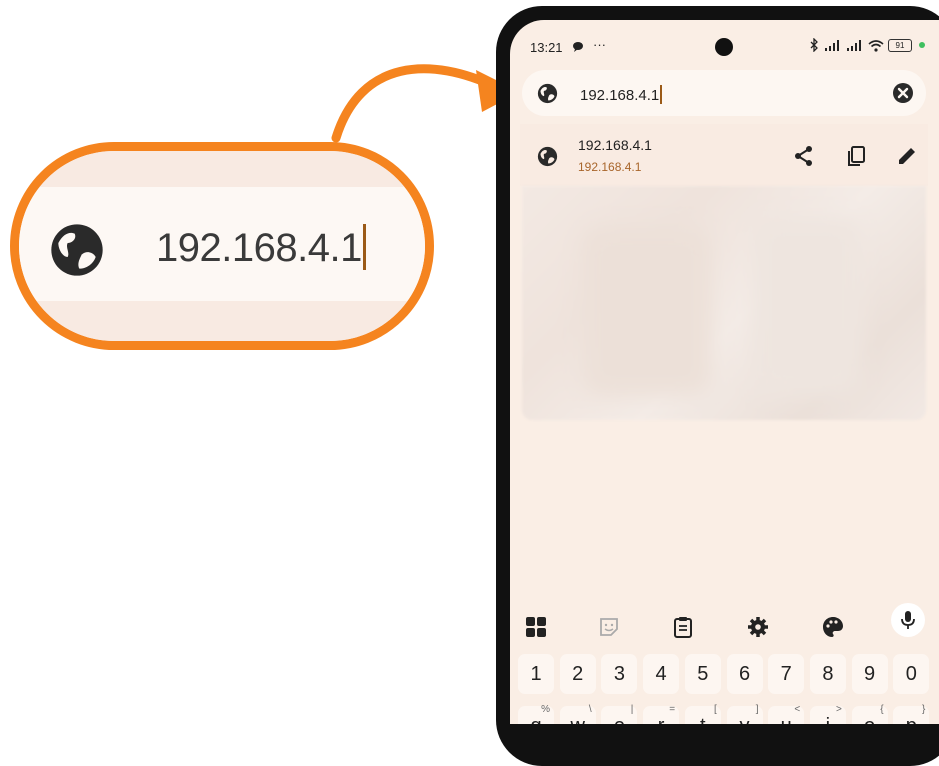  I want to click on key-alt-label: >, so click(839, 709).